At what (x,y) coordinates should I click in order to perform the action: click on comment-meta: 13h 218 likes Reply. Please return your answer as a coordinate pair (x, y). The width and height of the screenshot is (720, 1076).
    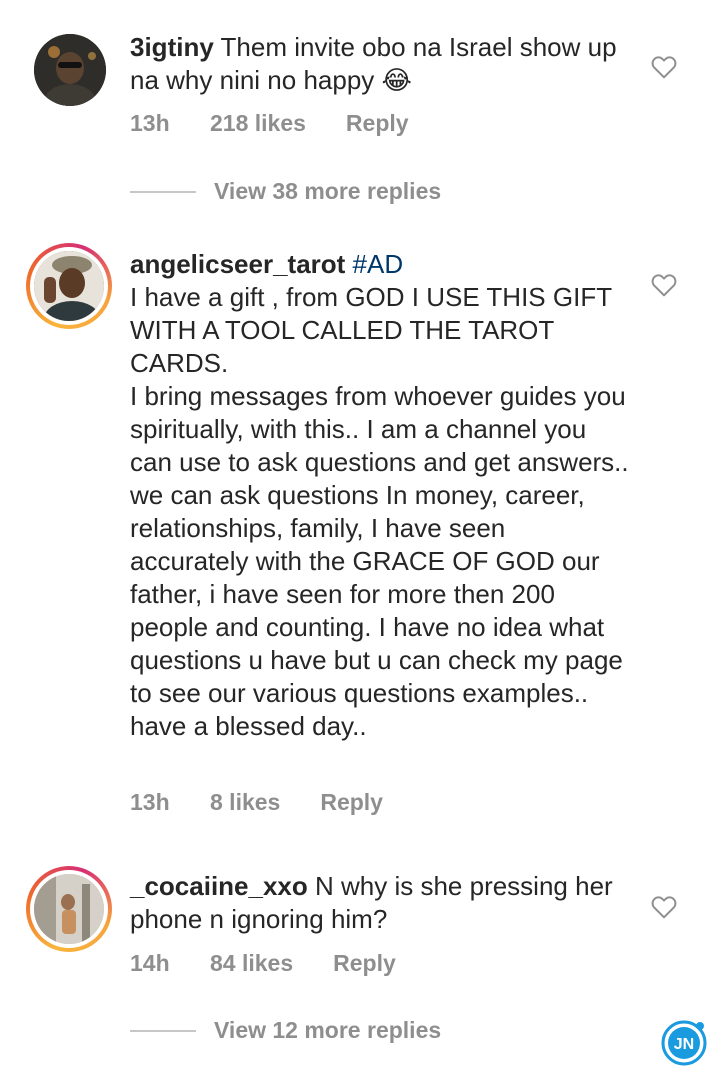
    Looking at the image, I should click on (269, 123).